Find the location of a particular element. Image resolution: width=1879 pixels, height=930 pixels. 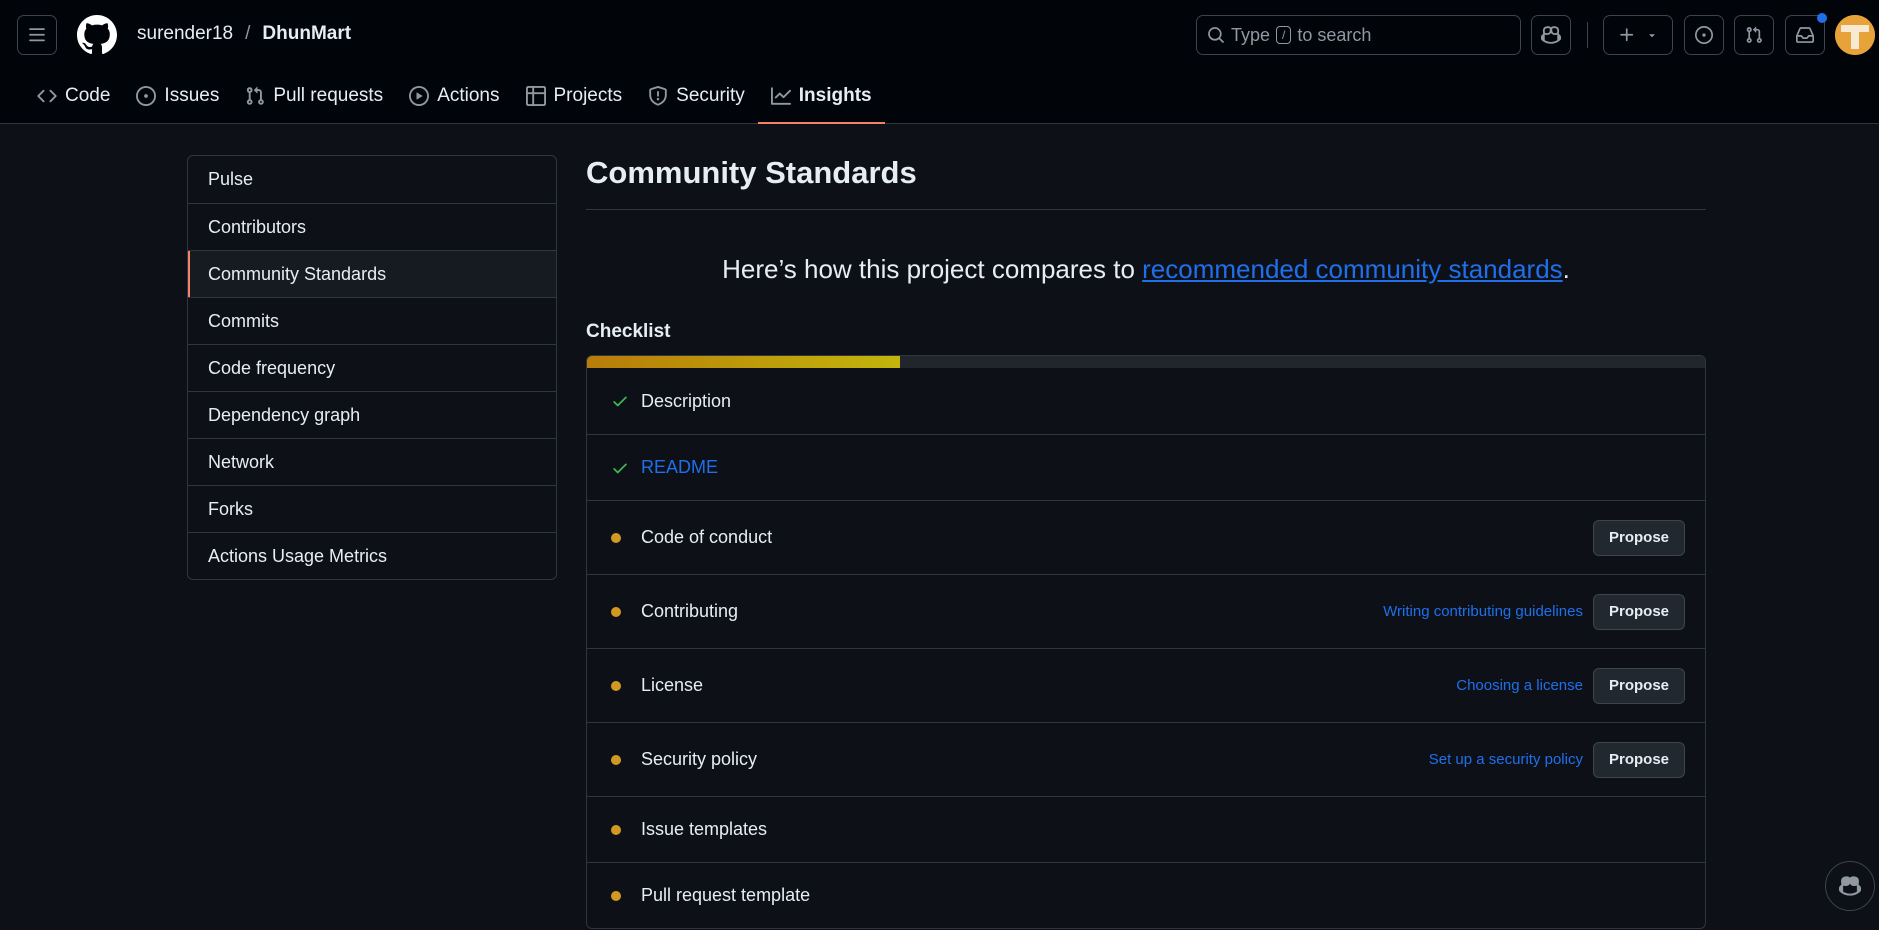

search-shortcut-key: / is located at coordinates (1284, 35).